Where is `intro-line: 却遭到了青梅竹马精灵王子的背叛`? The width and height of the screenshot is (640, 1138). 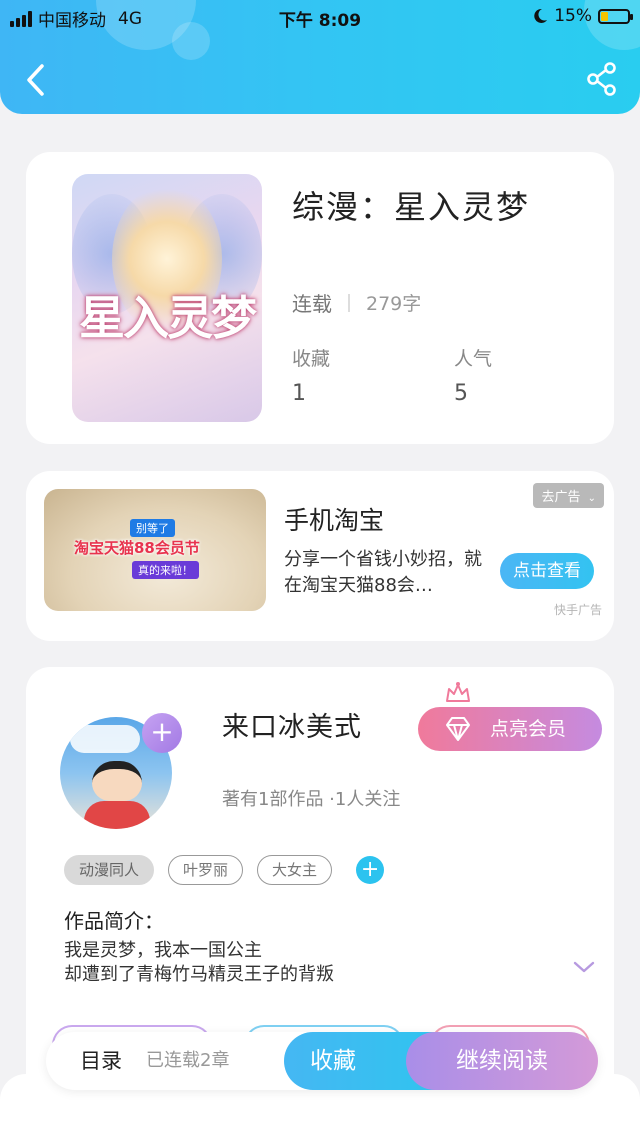
intro-line: 却遭到了青梅竹马精灵王子的背叛 is located at coordinates (199, 974).